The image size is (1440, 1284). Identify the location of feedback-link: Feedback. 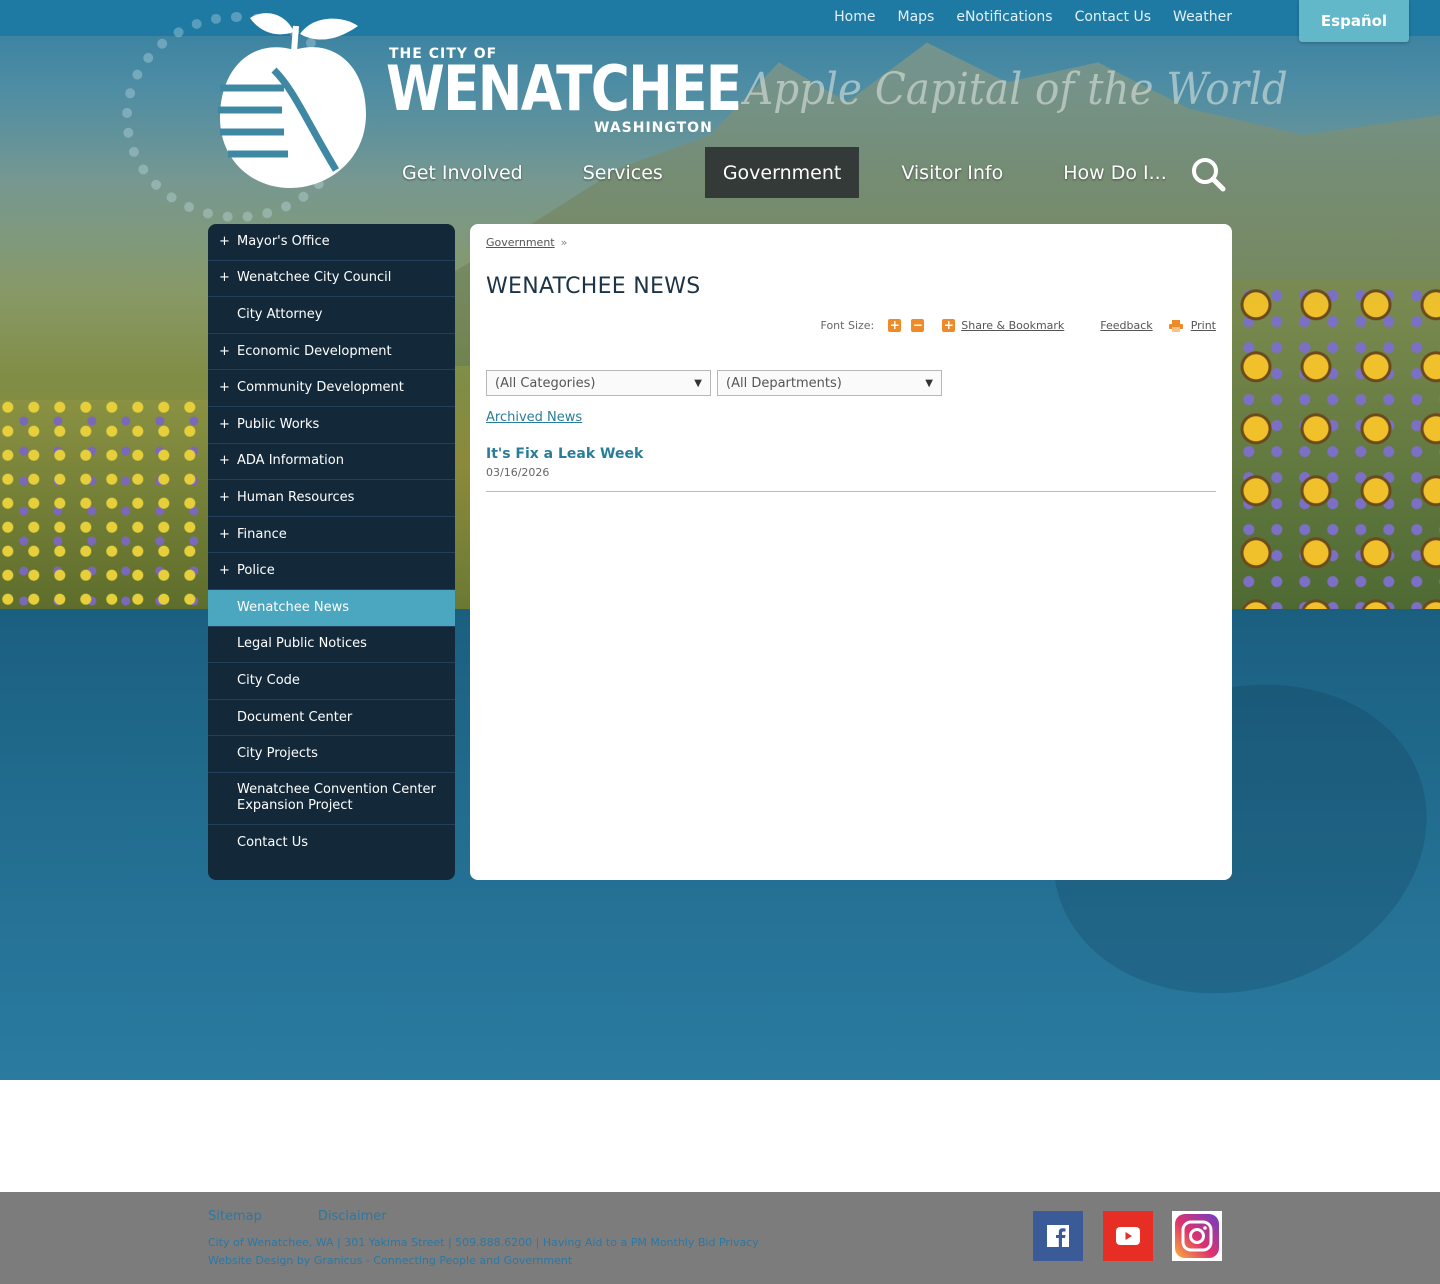
(1126, 325).